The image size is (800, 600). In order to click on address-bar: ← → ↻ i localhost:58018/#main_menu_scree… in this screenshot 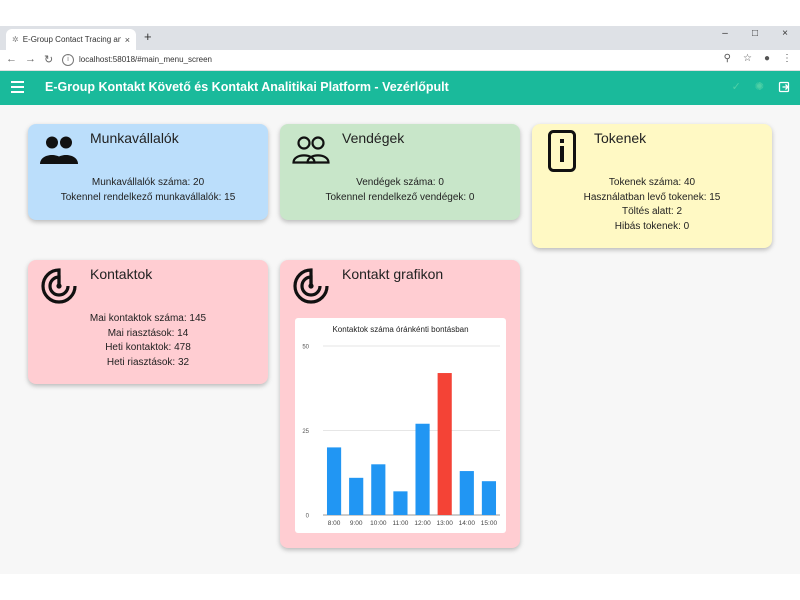, I will do `click(400, 60)`.